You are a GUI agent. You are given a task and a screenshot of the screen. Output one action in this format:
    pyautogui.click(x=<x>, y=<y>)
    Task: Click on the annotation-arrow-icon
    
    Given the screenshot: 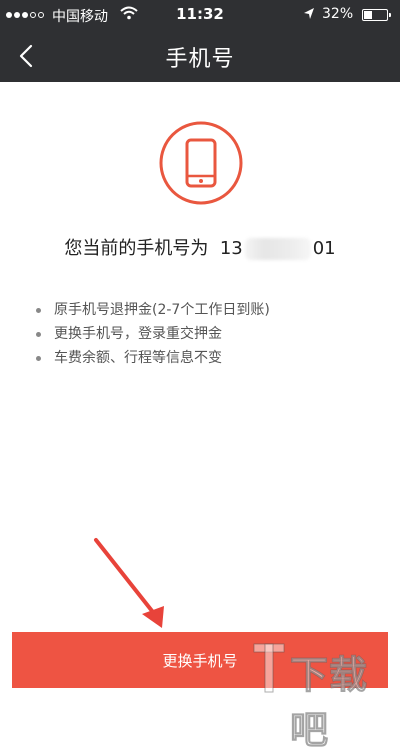 What is the action you would take?
    pyautogui.click(x=129, y=583)
    